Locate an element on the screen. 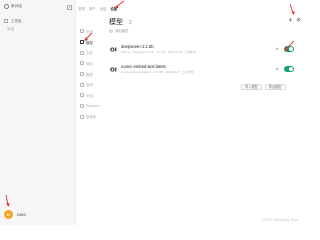 This screenshot has height=240, width=320. settings-nav-general: 常规 is located at coordinates (92, 31).